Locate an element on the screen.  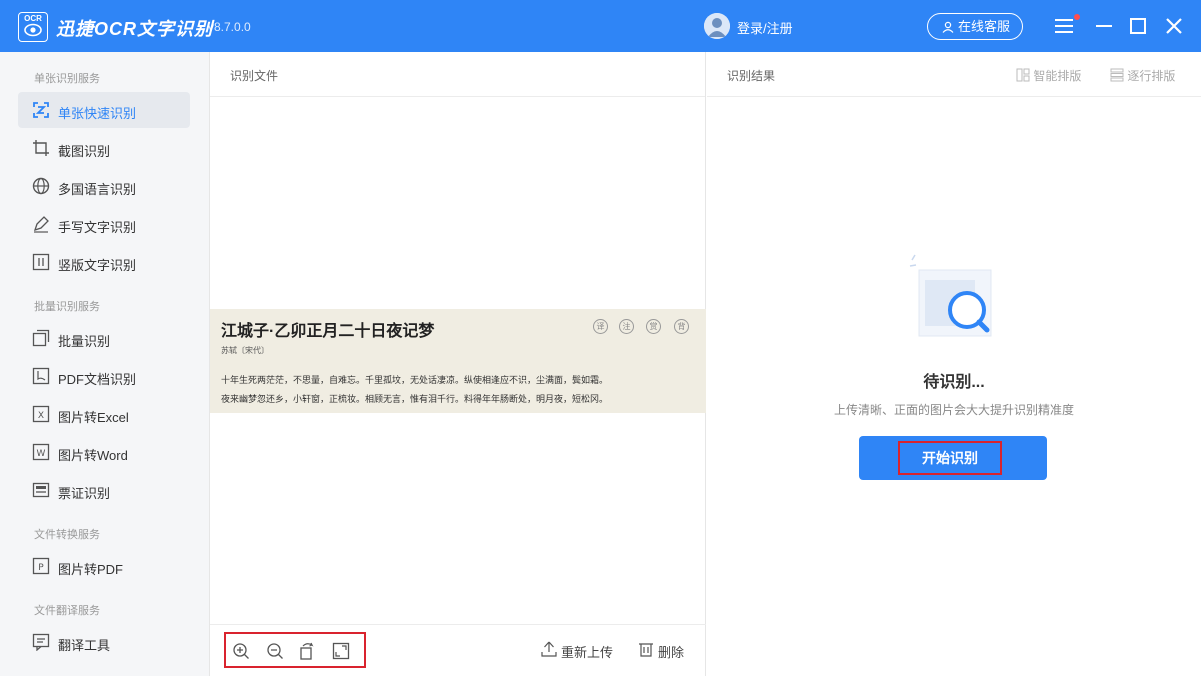
sidebar-item-handwriting: 手写文字识别 is located at coordinates (104, 224).